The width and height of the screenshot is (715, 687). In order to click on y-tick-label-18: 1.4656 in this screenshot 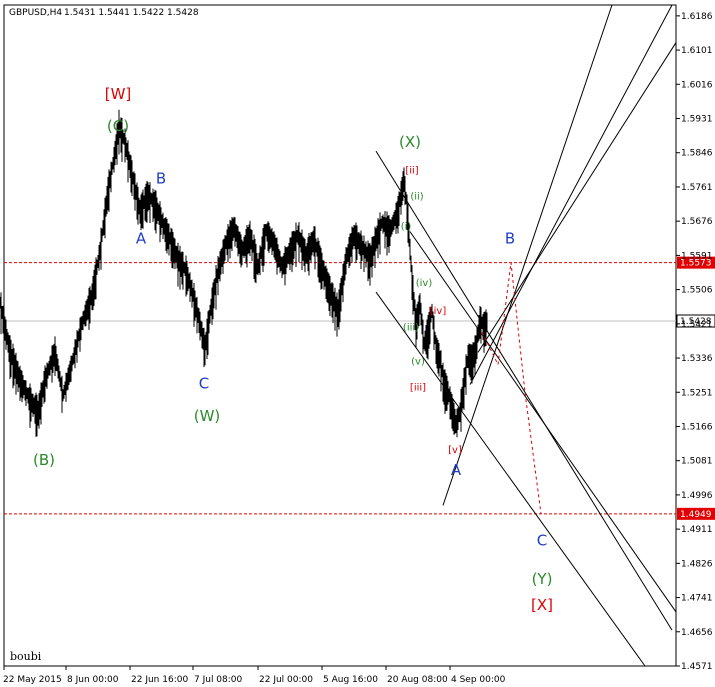, I will do `click(697, 633)`.